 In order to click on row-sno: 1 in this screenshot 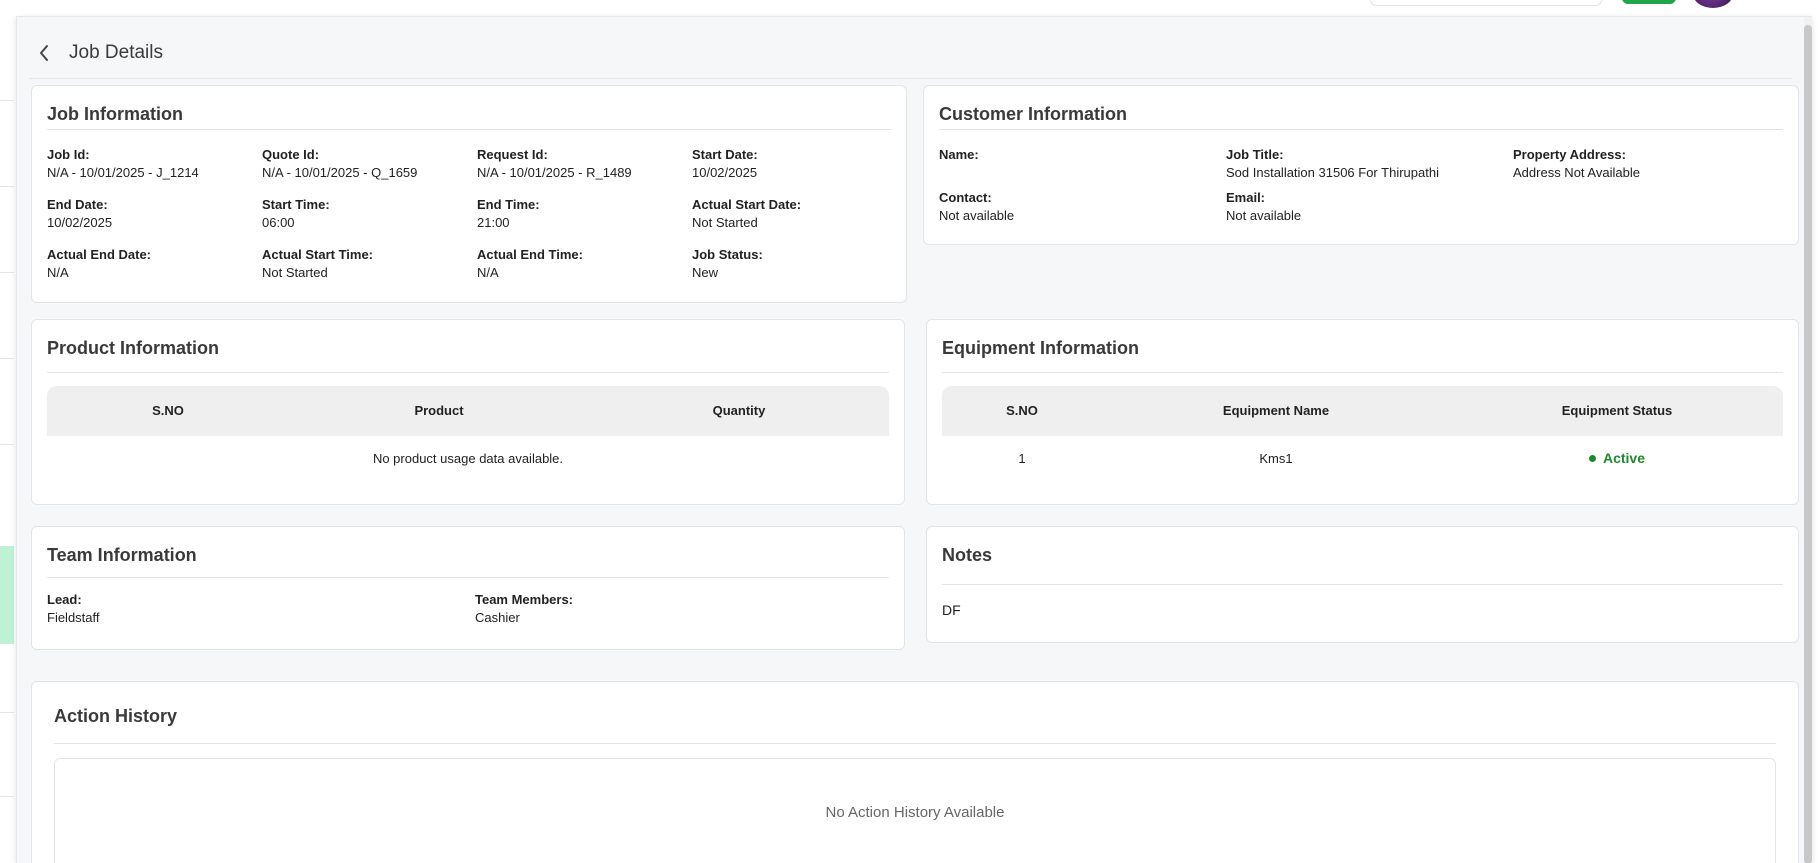, I will do `click(1022, 458)`.